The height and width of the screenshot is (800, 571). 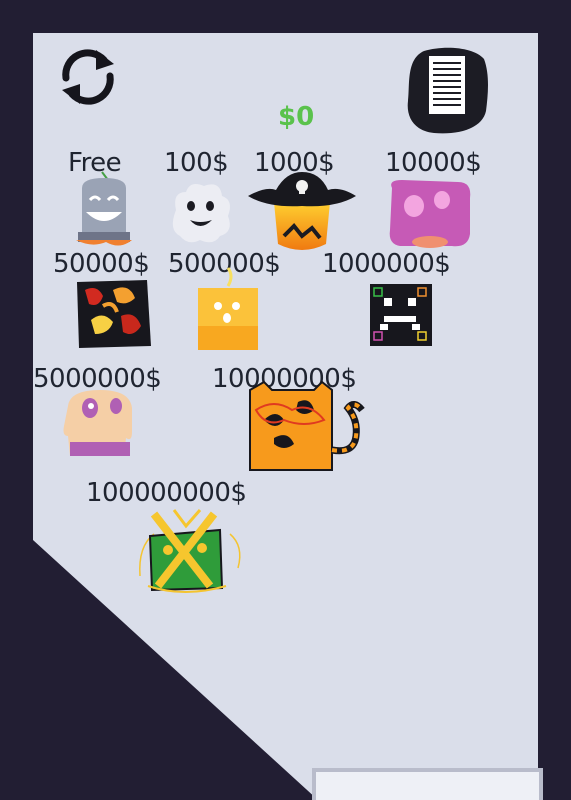 What do you see at coordinates (104, 210) in the screenshot?
I see `tombstone-character-icon` at bounding box center [104, 210].